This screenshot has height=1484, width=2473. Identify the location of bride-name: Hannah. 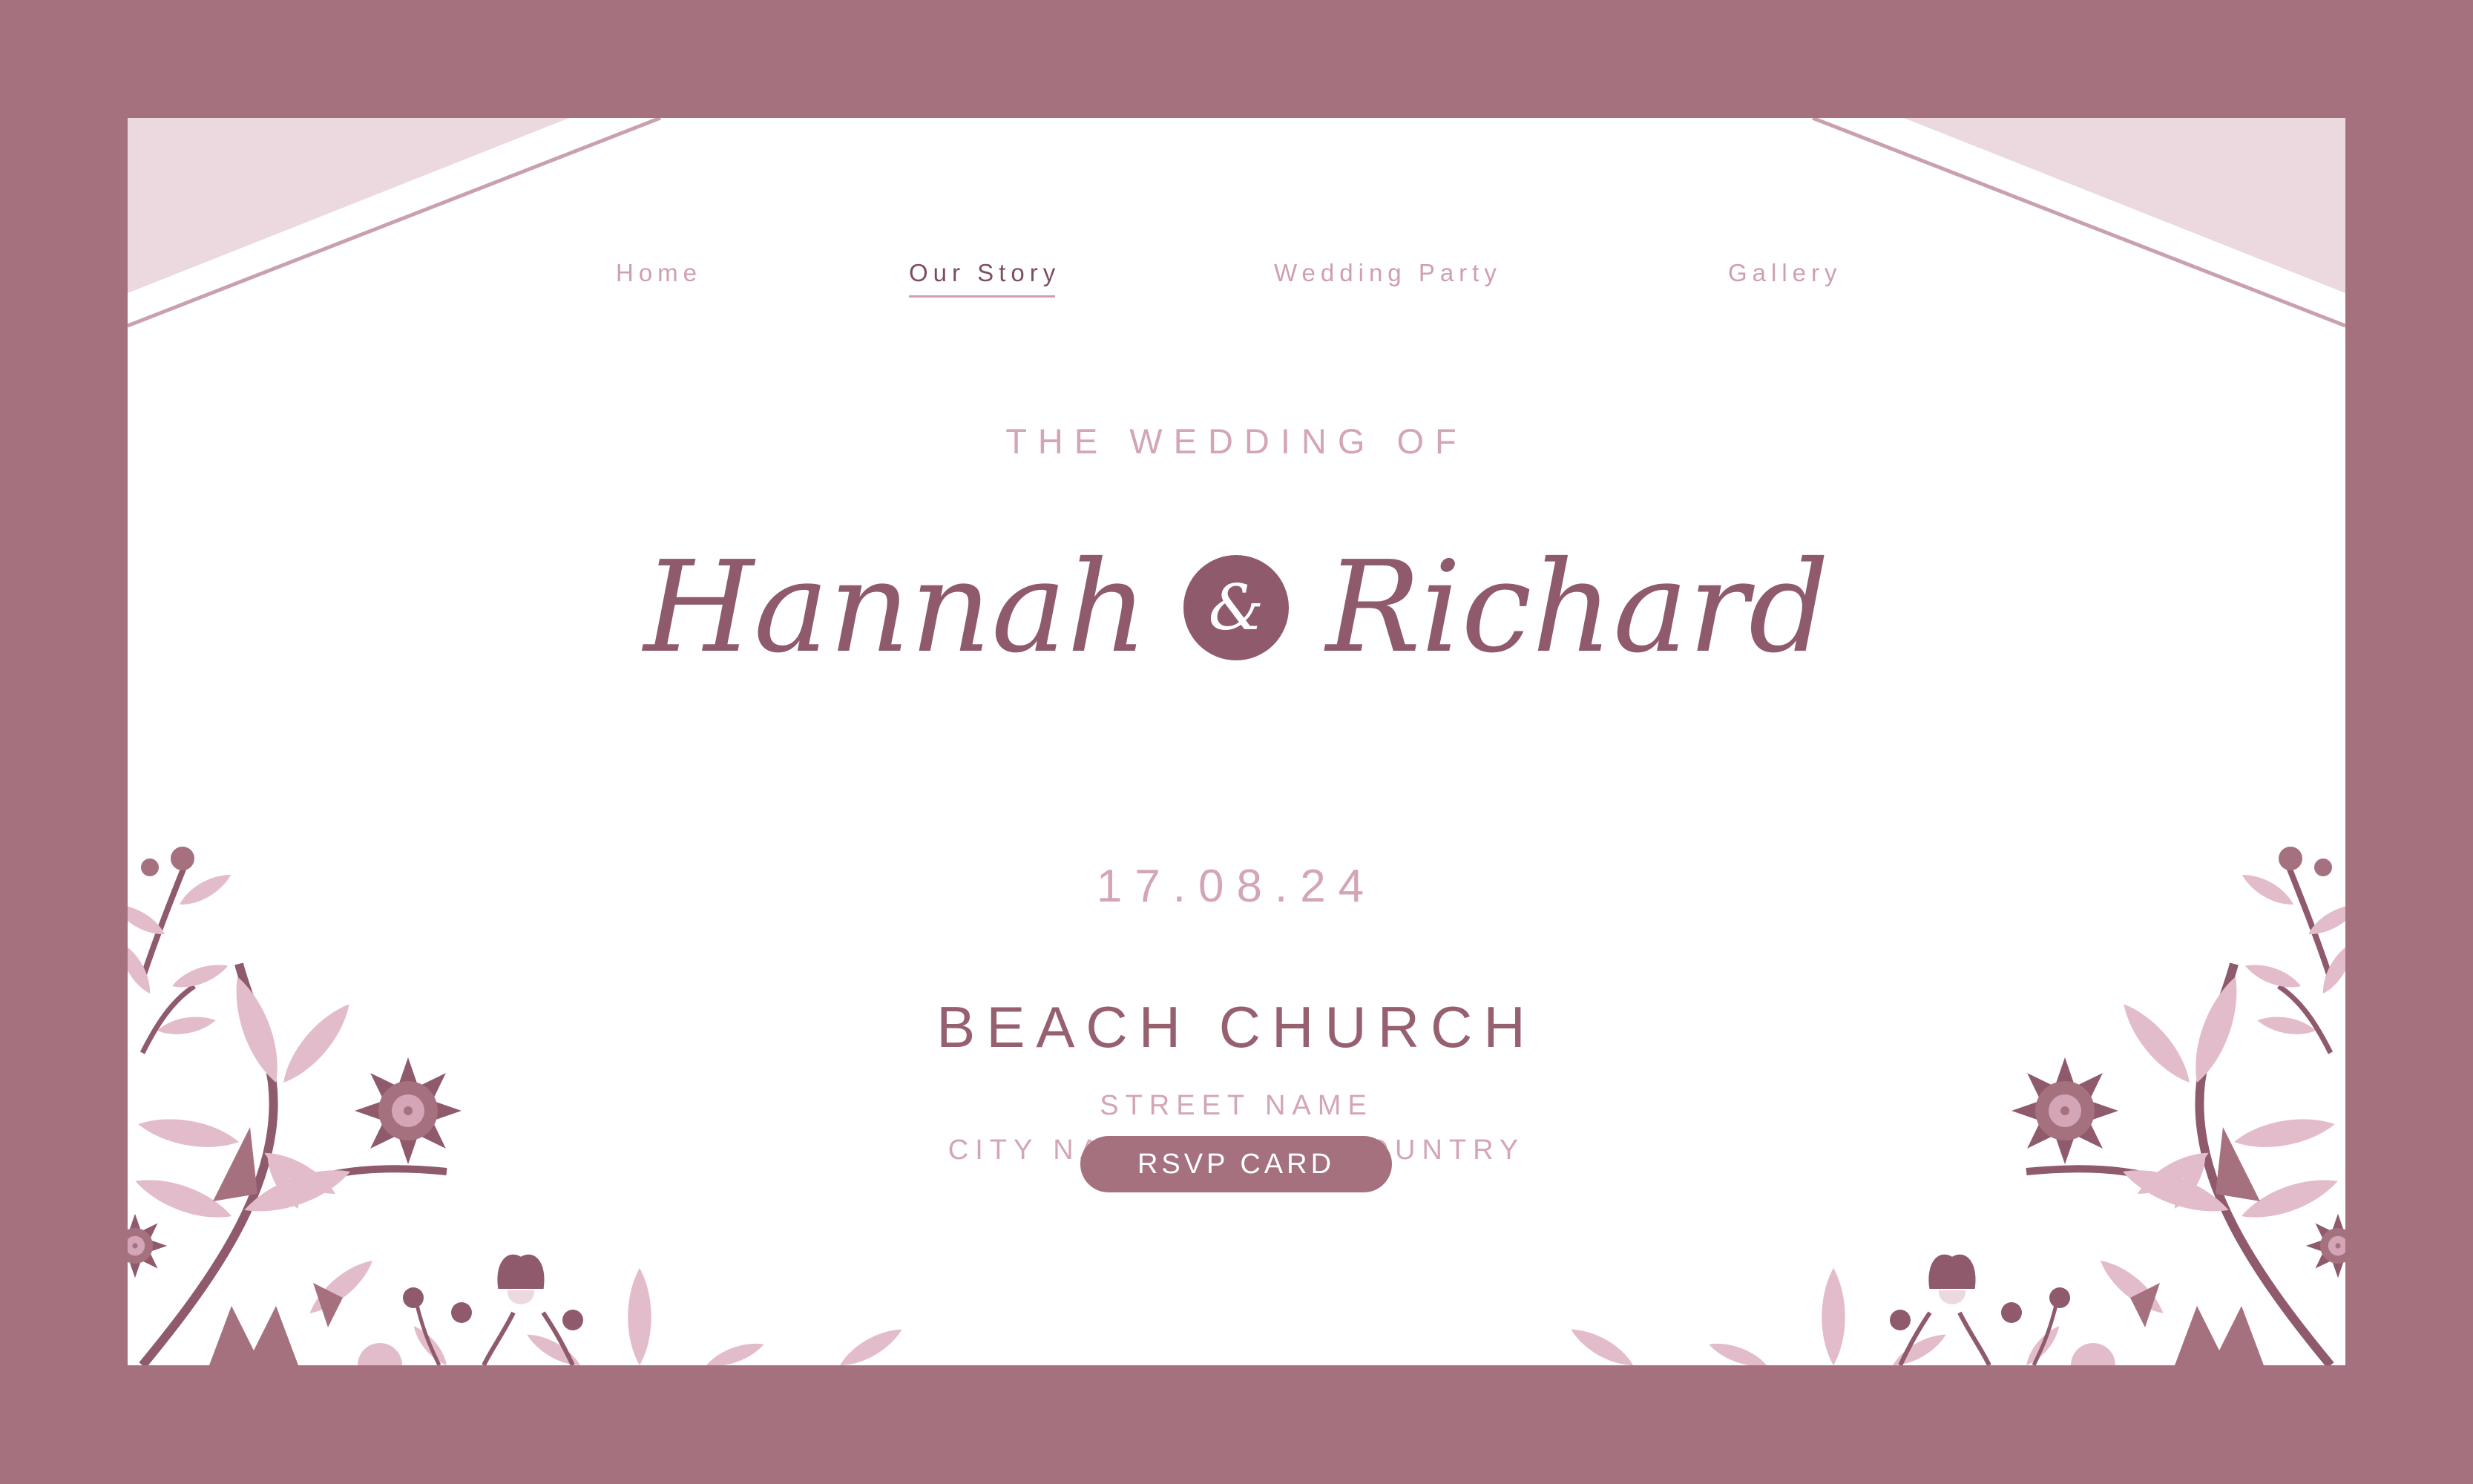
(896, 607).